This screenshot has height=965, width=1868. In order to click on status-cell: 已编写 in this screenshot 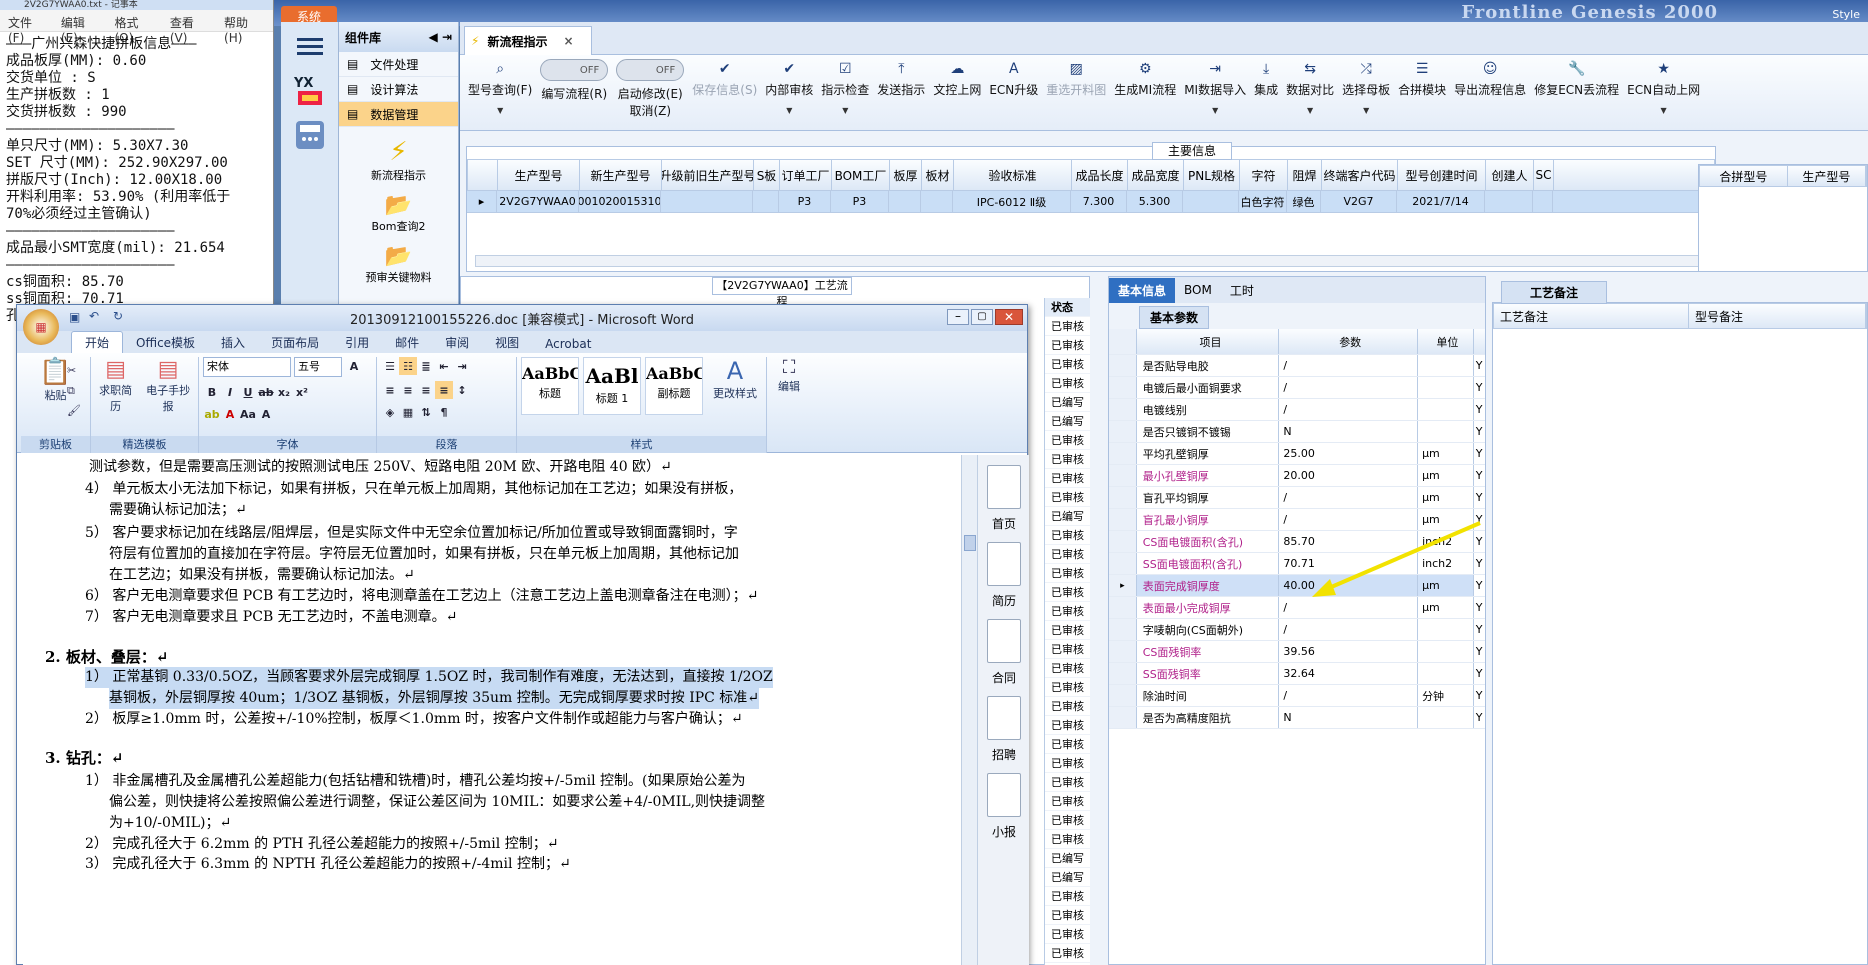, I will do `click(1067, 402)`.